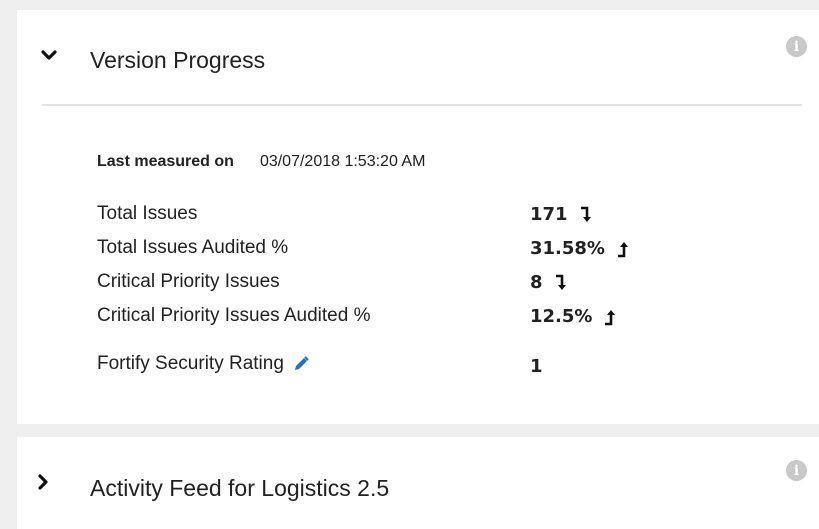  What do you see at coordinates (240, 488) in the screenshot?
I see `panel-title: Activity Feed for Logistics 2.5` at bounding box center [240, 488].